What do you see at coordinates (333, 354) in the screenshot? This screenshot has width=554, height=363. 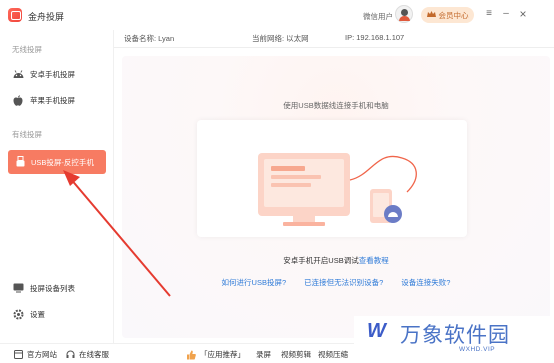 I see `app-link-video-compress: 视频压缩` at bounding box center [333, 354].